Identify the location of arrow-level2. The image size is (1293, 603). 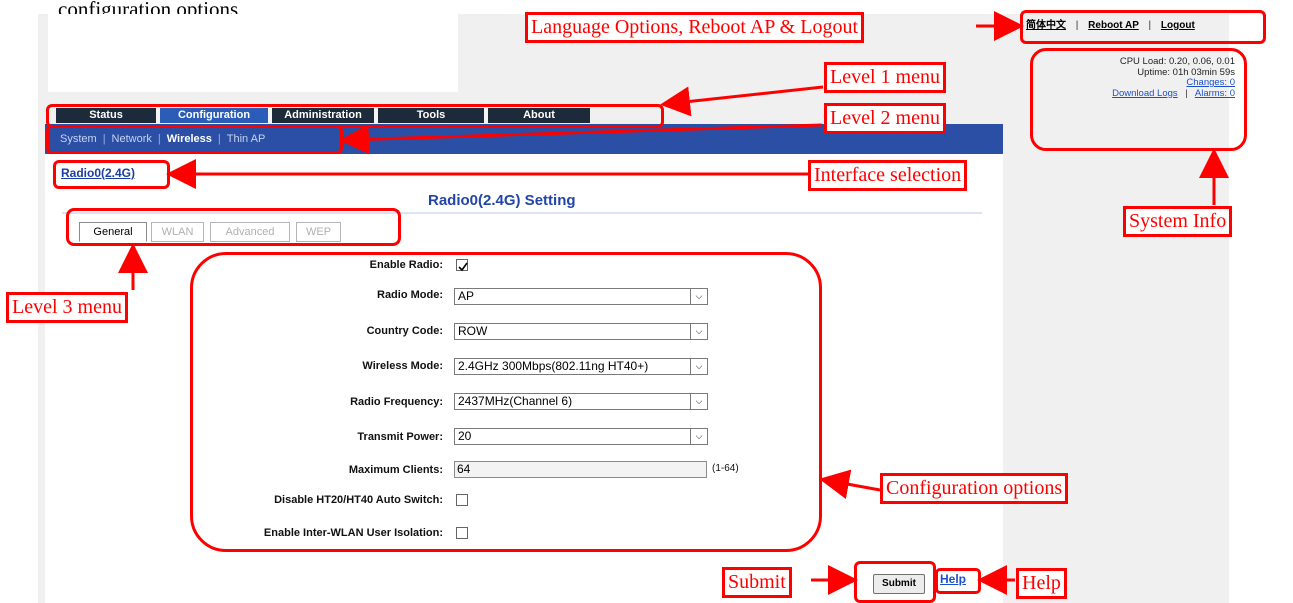
(581, 139).